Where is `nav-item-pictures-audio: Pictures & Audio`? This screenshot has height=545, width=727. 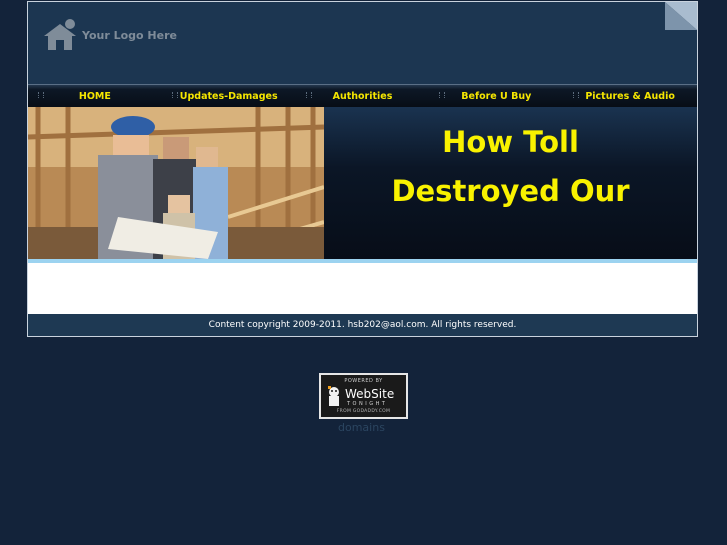
nav-item-pictures-audio: Pictures & Audio is located at coordinates (630, 96).